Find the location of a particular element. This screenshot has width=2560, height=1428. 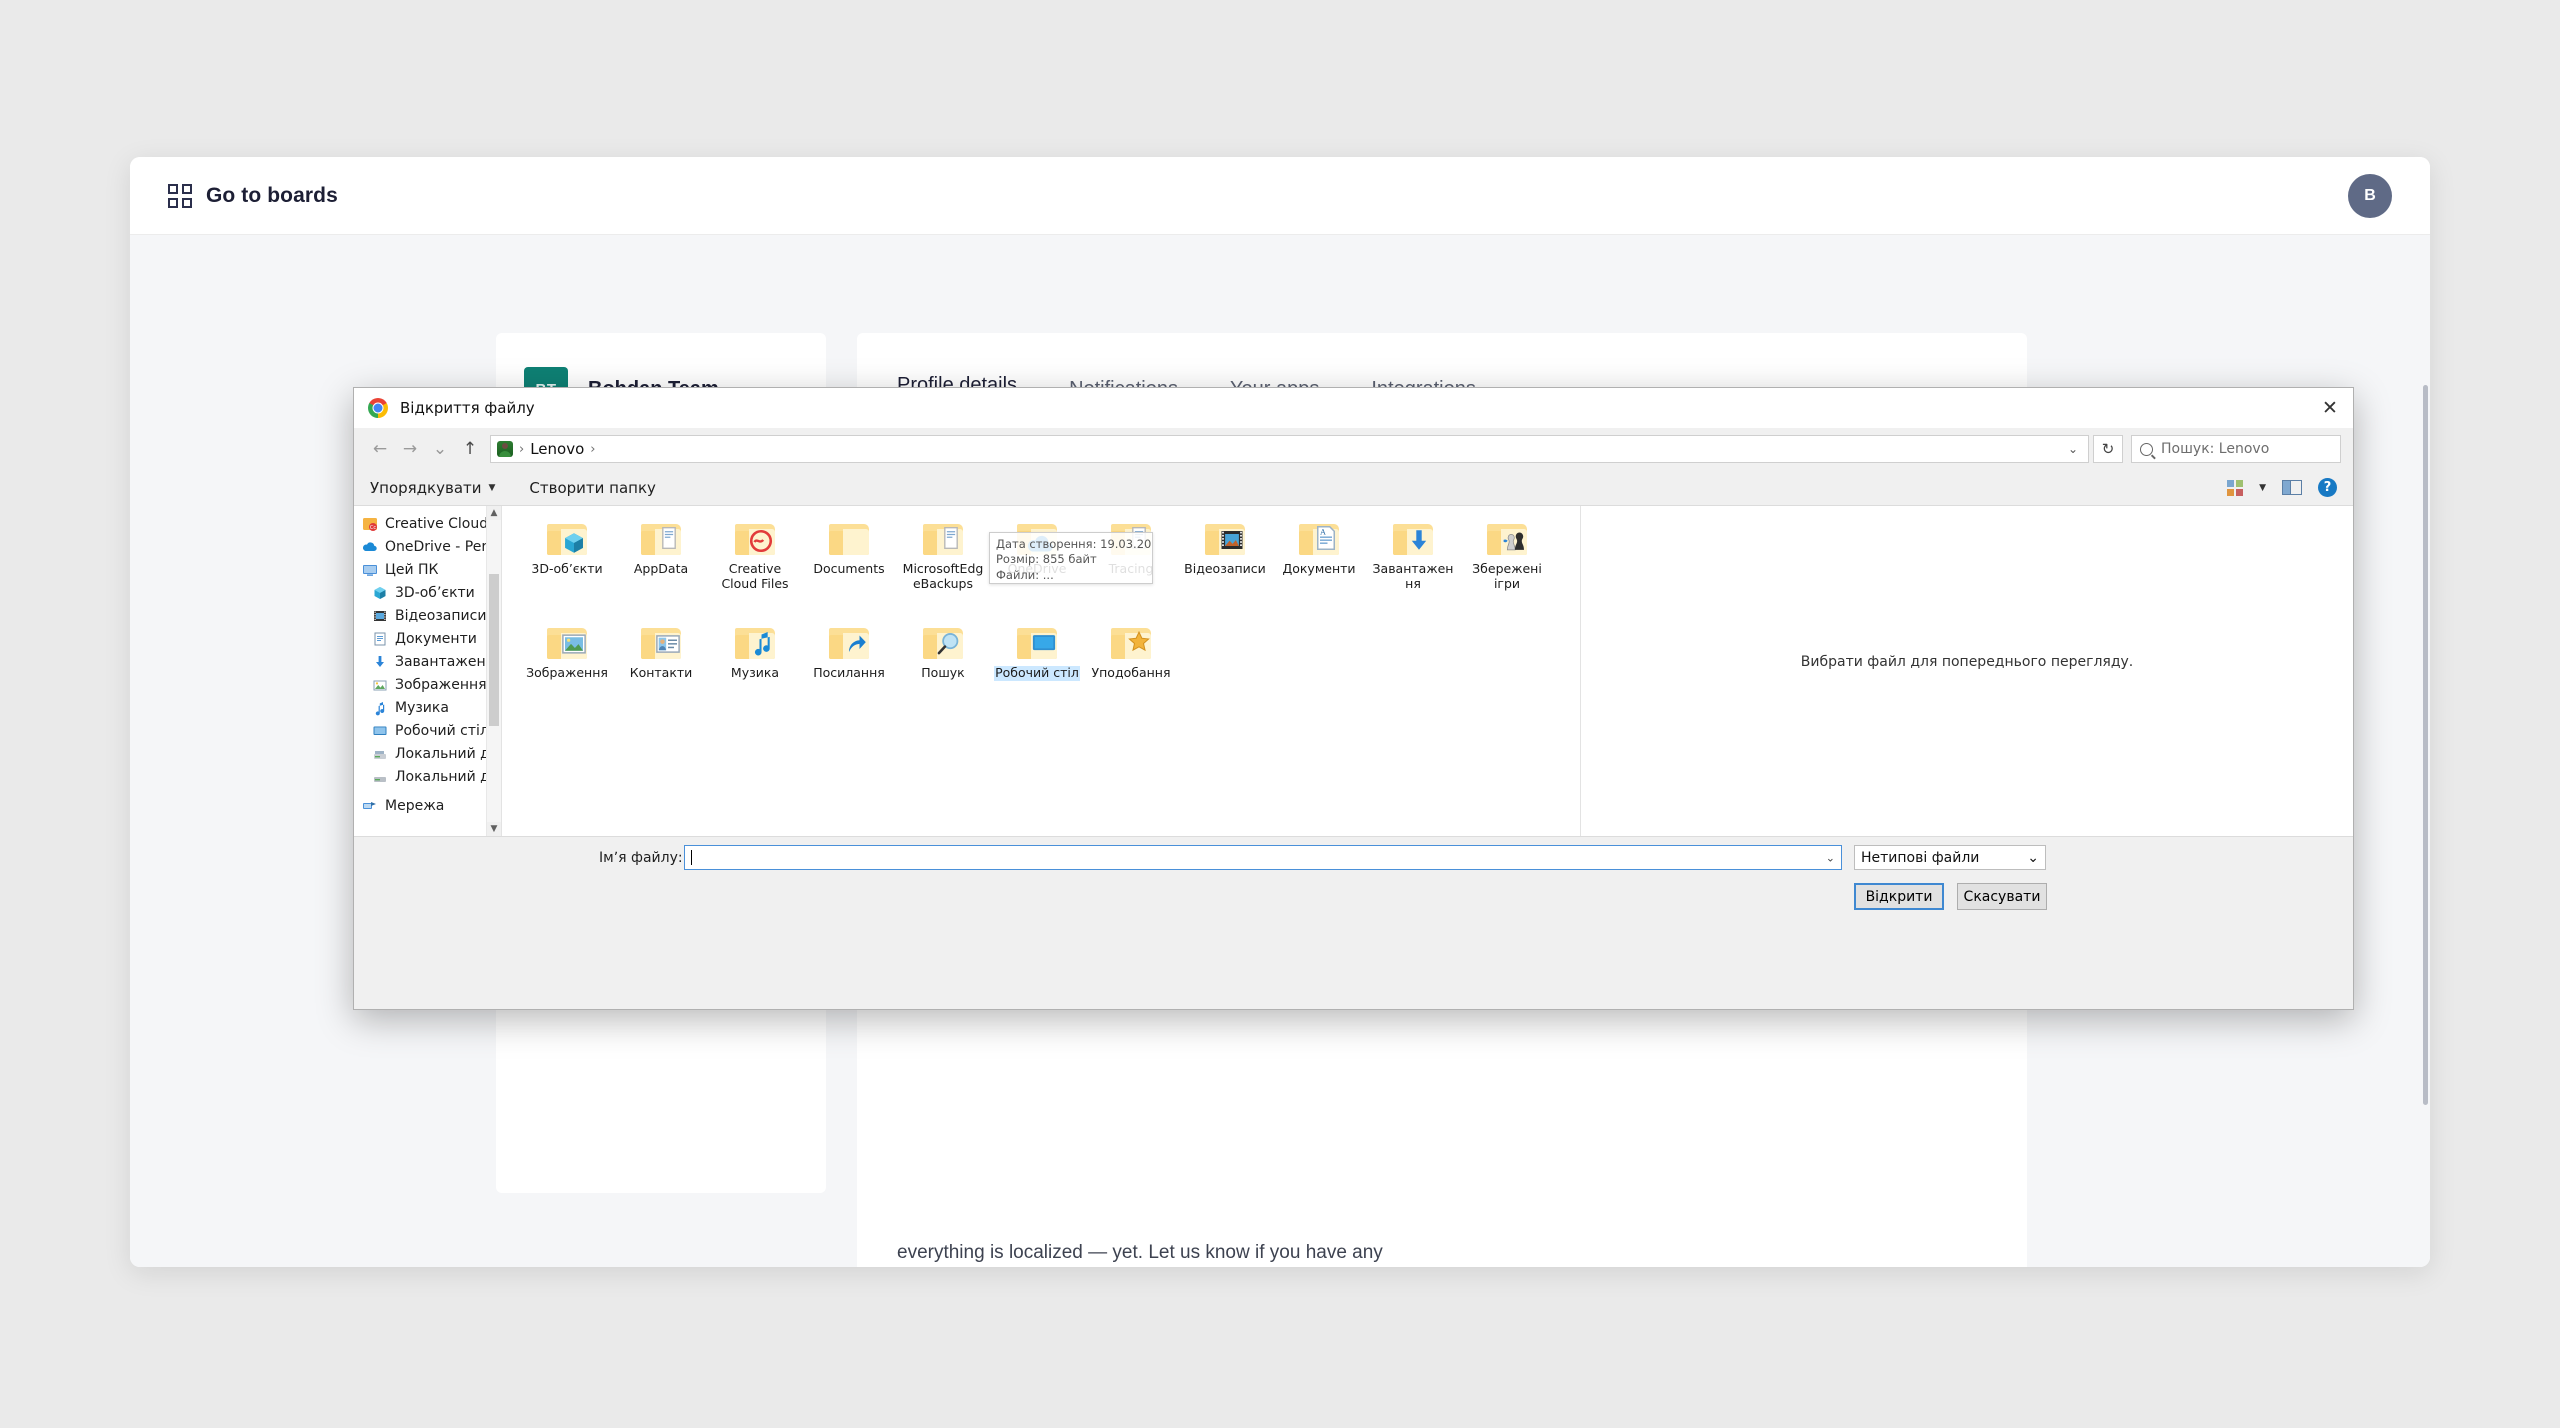

file-item: Creative Cloud Files is located at coordinates (755, 568).